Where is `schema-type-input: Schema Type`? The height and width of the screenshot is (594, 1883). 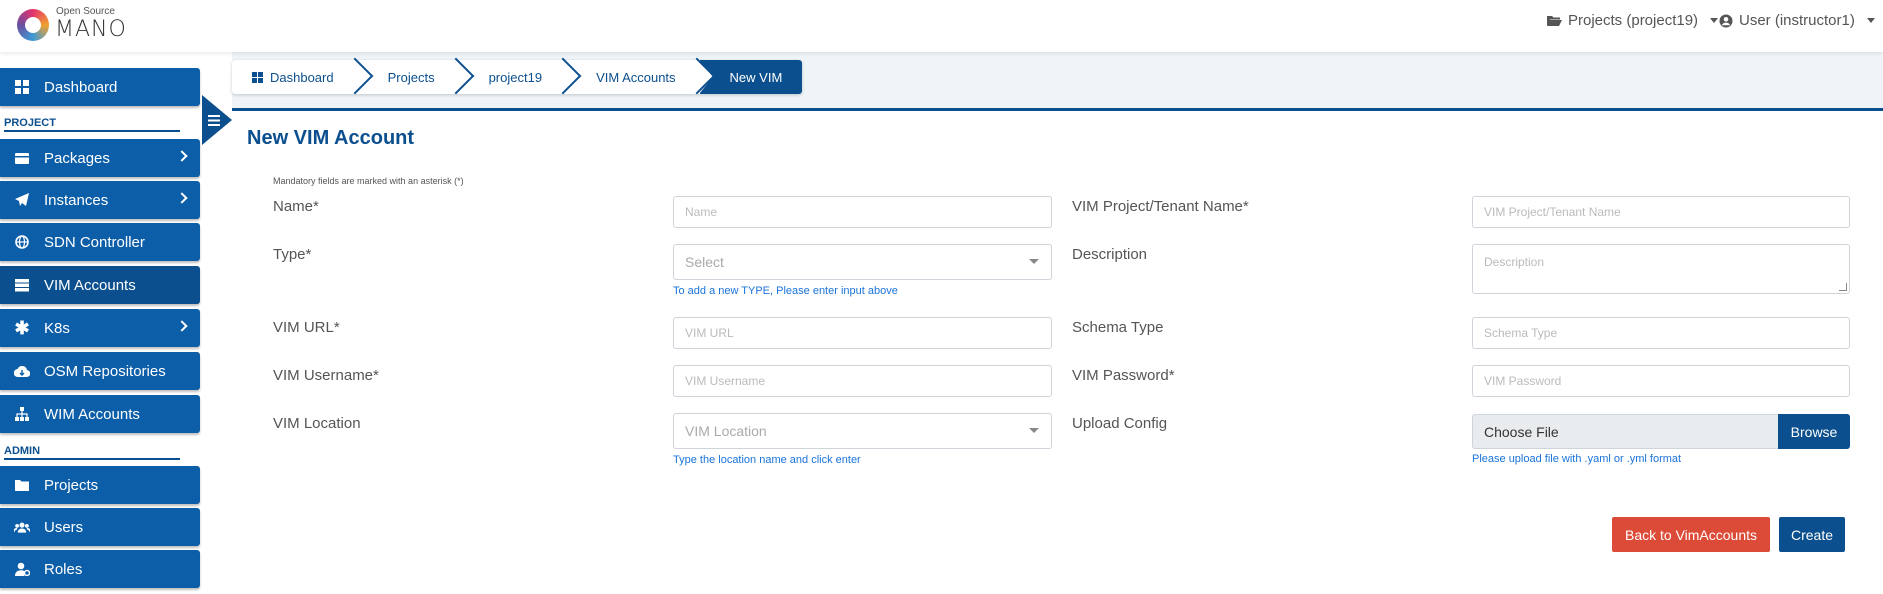
schema-type-input: Schema Type is located at coordinates (1661, 333).